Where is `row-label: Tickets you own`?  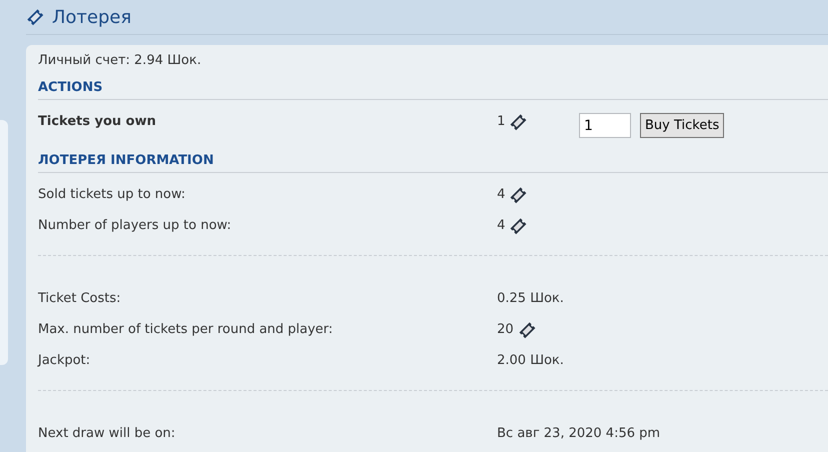
row-label: Tickets you own is located at coordinates (98, 122).